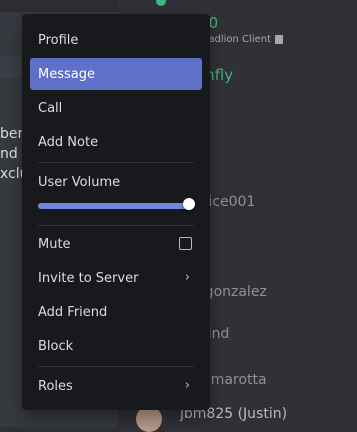 The height and width of the screenshot is (432, 357). What do you see at coordinates (116, 108) in the screenshot?
I see `menu-item-call: Call` at bounding box center [116, 108].